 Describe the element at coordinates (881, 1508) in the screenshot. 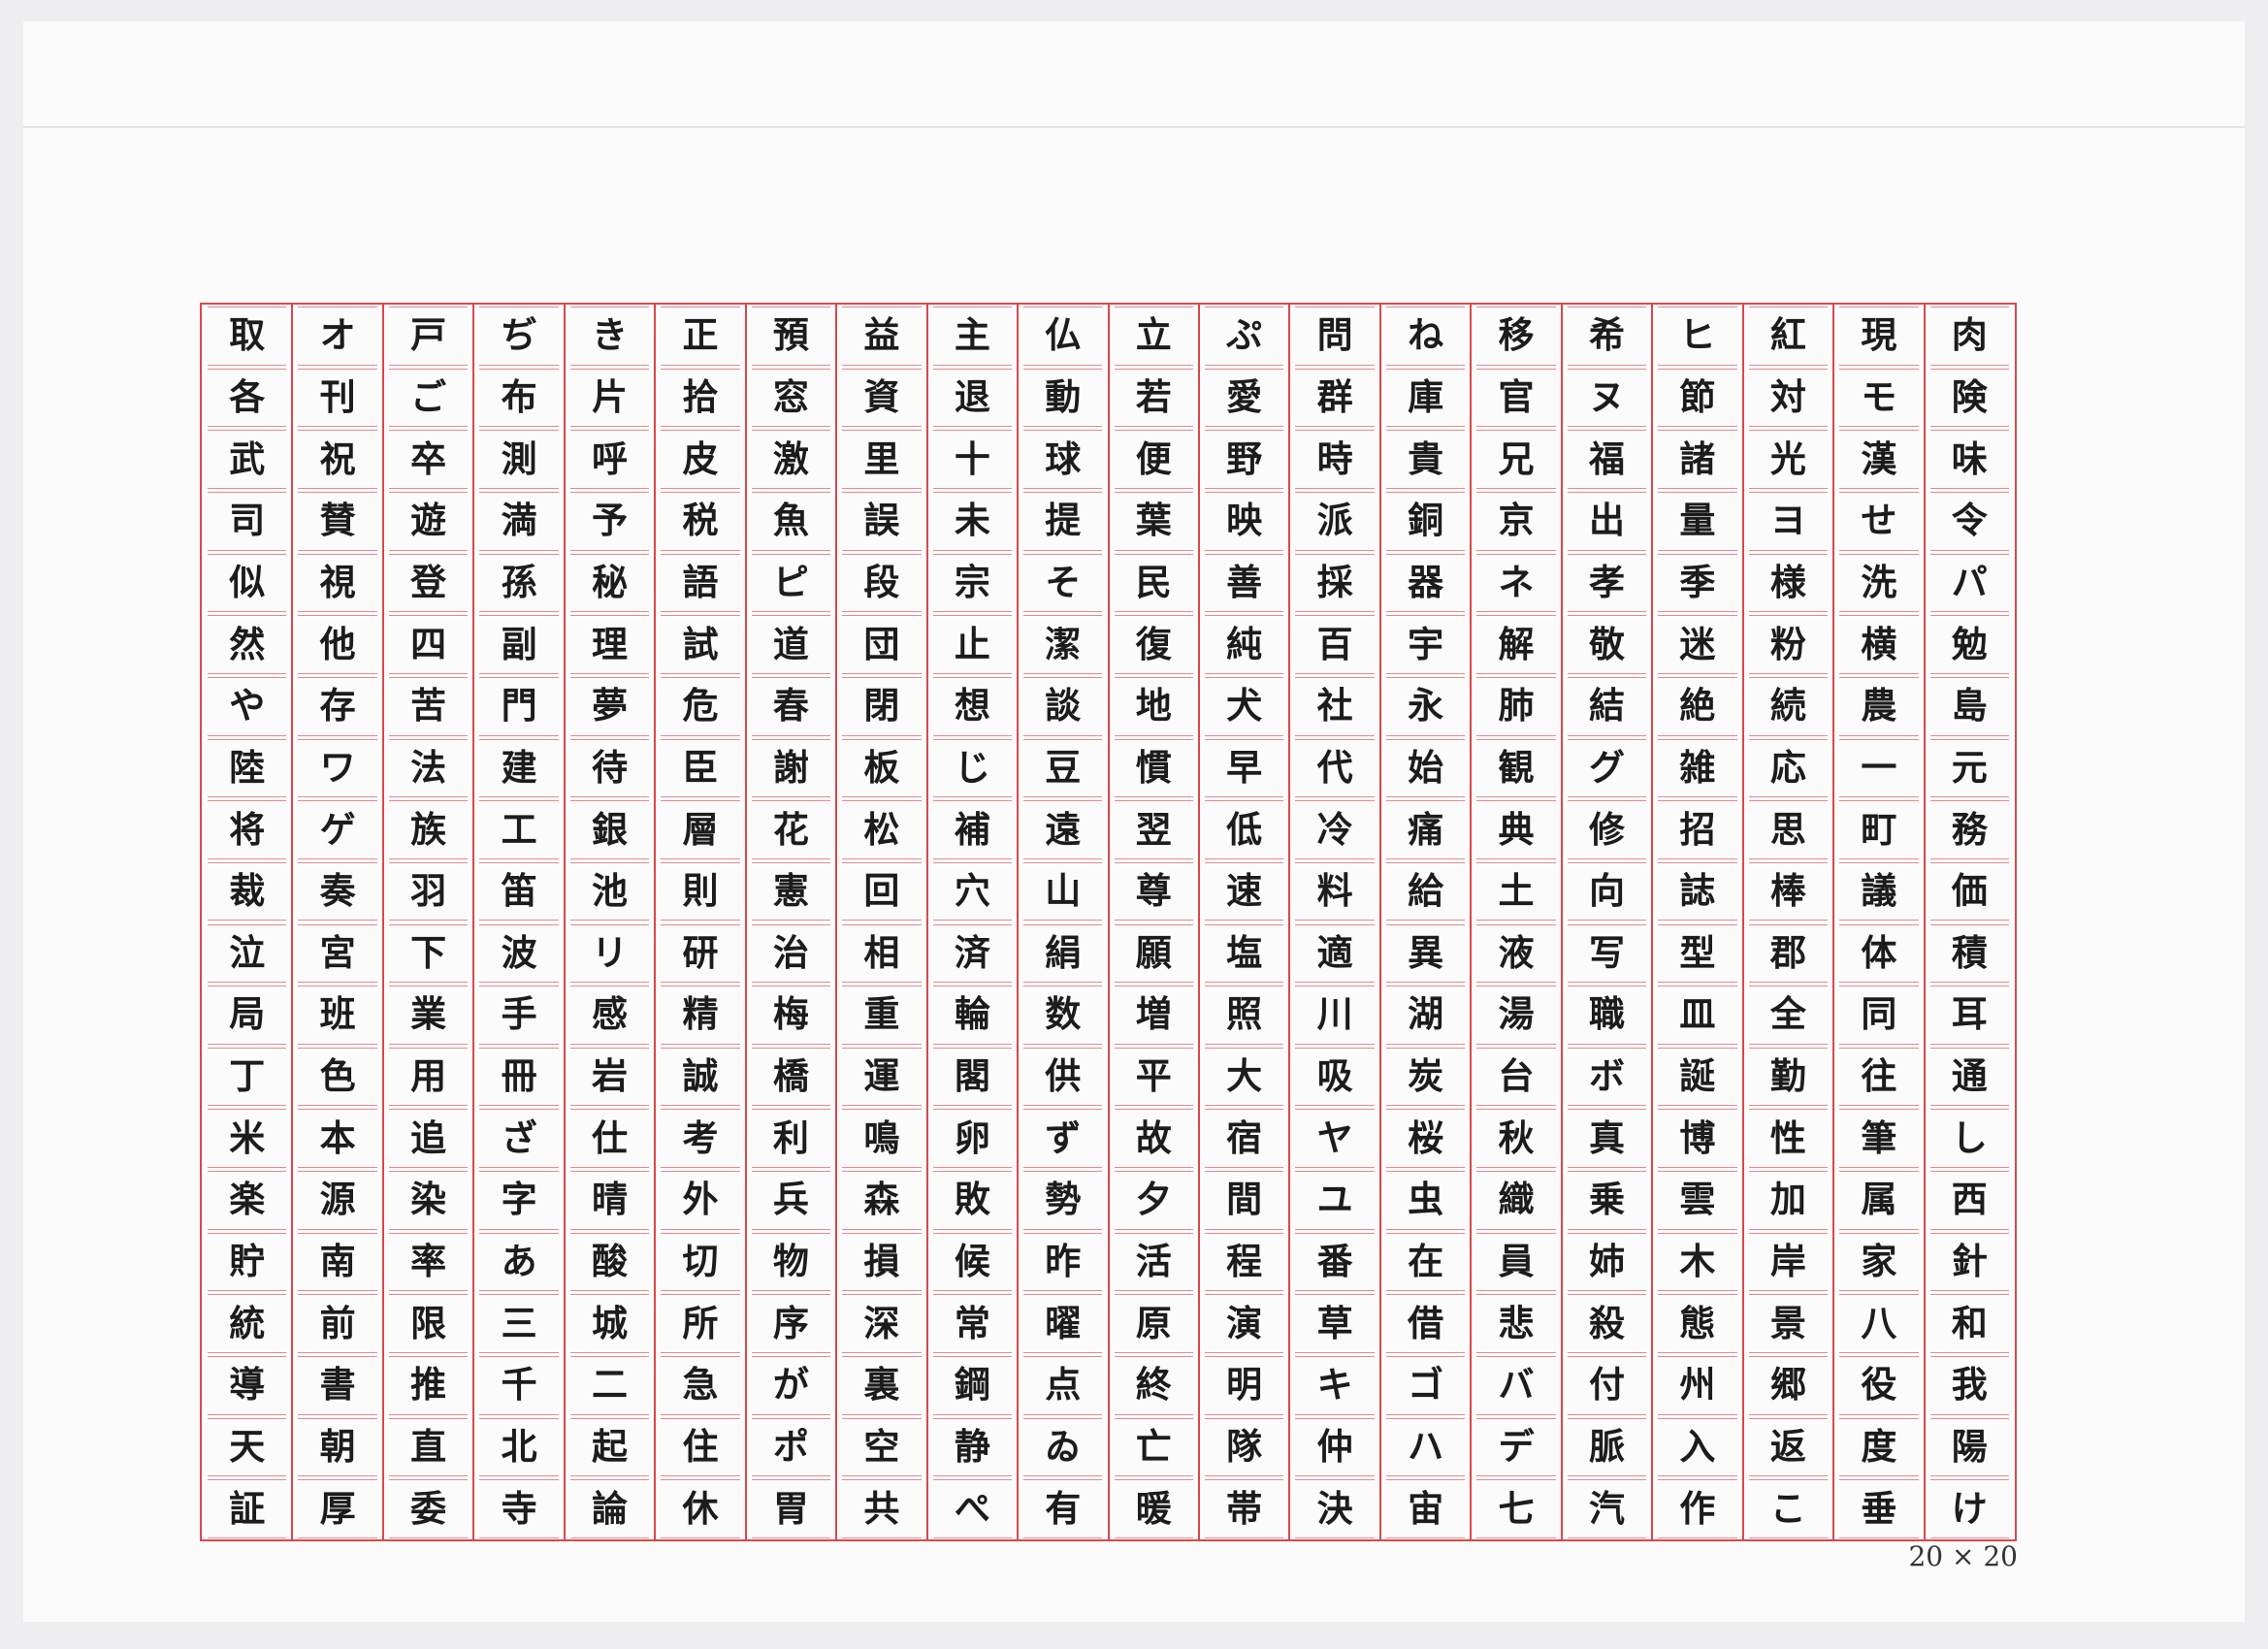

I see `grid-cell: 共` at that location.